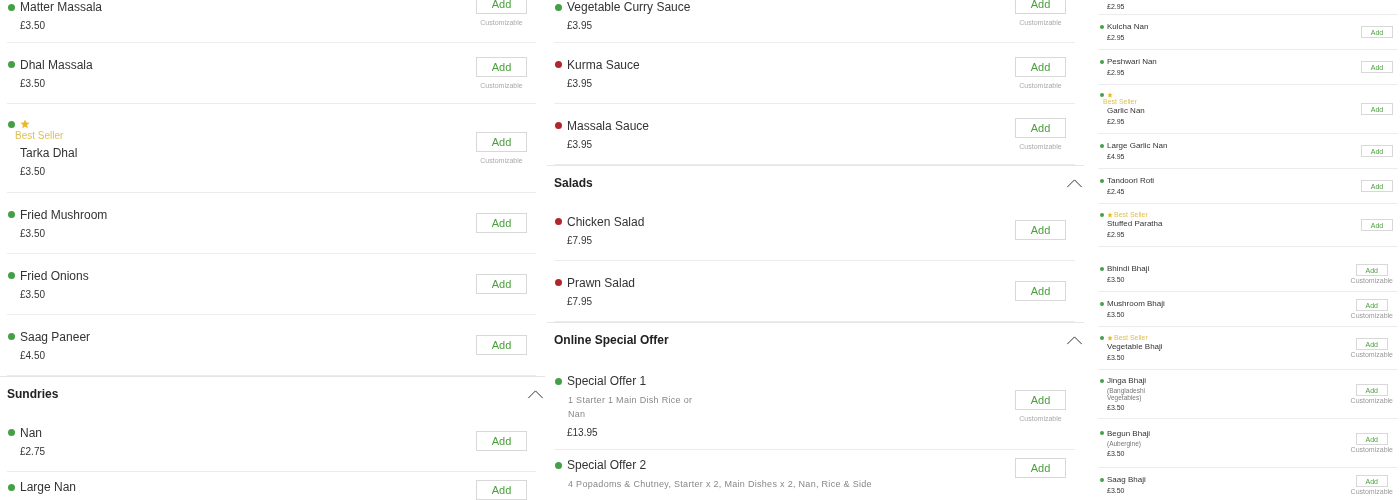 The height and width of the screenshot is (500, 1400). I want to click on item-name: Kulcha Nan, so click(1128, 26).